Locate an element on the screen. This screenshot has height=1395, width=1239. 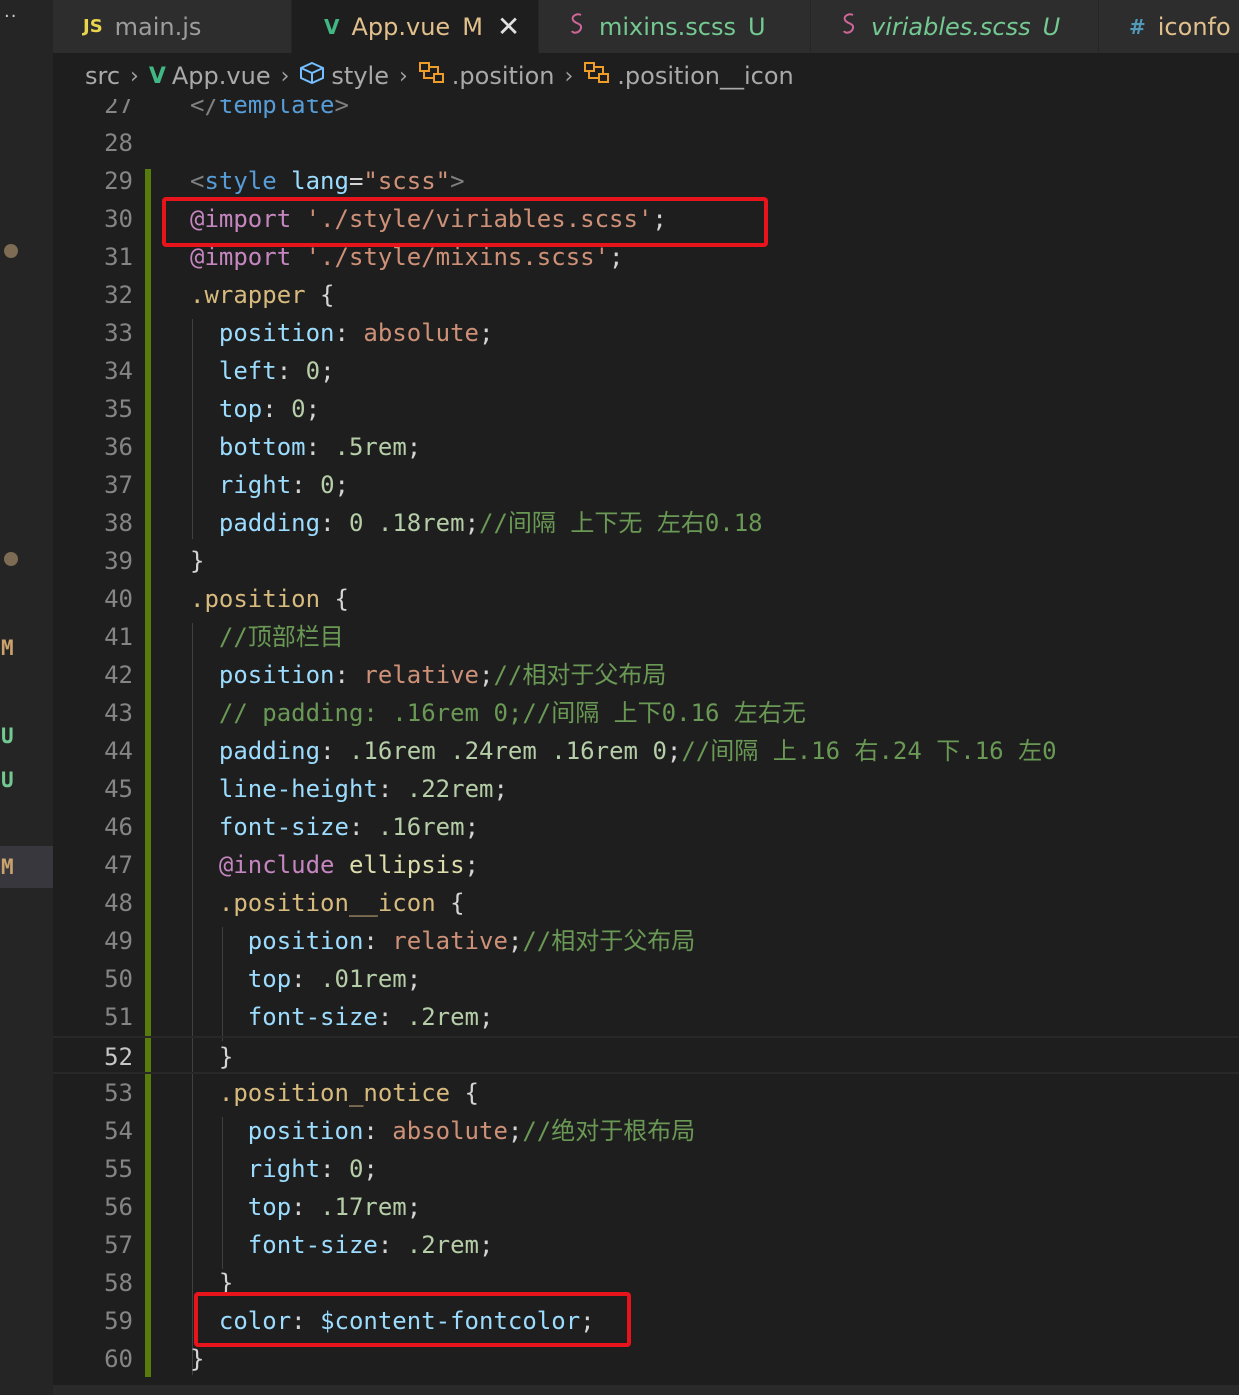
tab-mixins-scss: mixins.scss U is located at coordinates (675, 26).